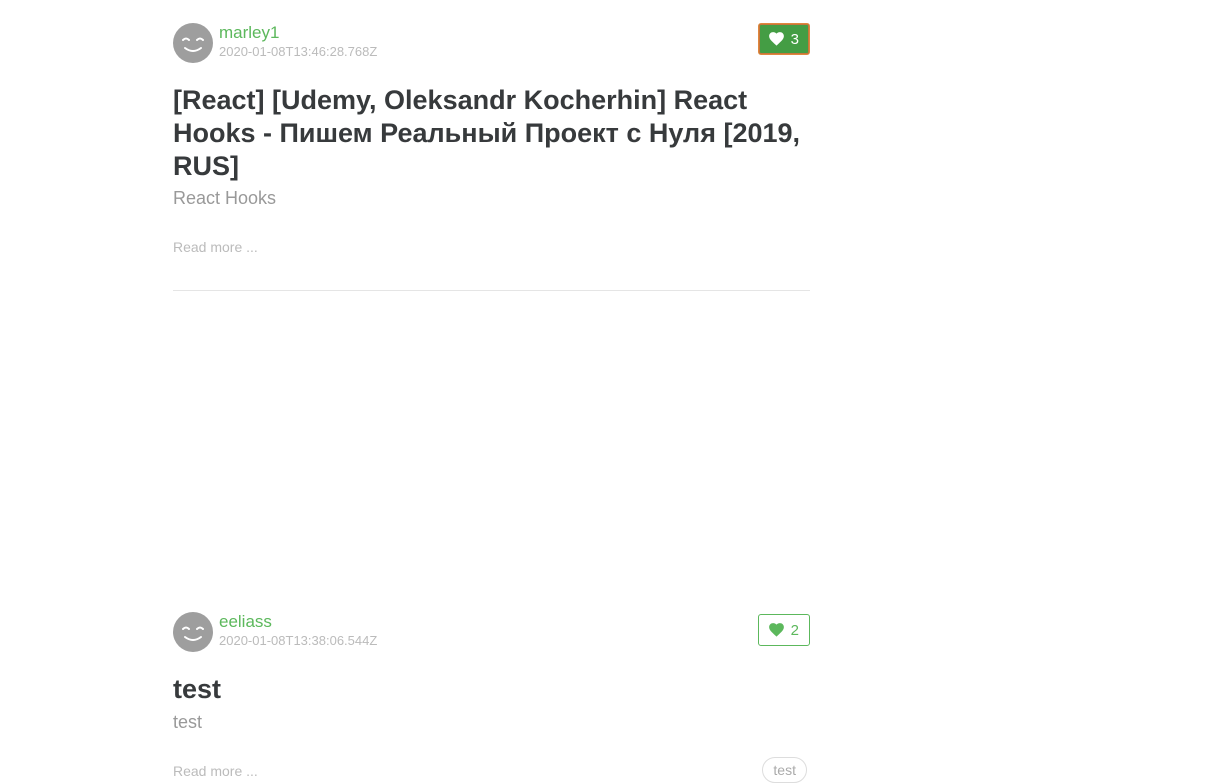  What do you see at coordinates (794, 39) in the screenshot?
I see `favorite-count: 3` at bounding box center [794, 39].